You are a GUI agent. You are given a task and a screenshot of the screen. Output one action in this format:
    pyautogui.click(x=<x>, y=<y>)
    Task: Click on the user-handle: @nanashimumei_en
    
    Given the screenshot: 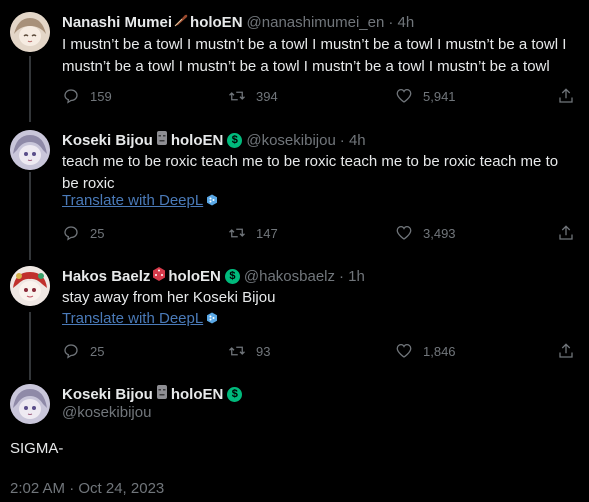 What is the action you would take?
    pyautogui.click(x=316, y=22)
    